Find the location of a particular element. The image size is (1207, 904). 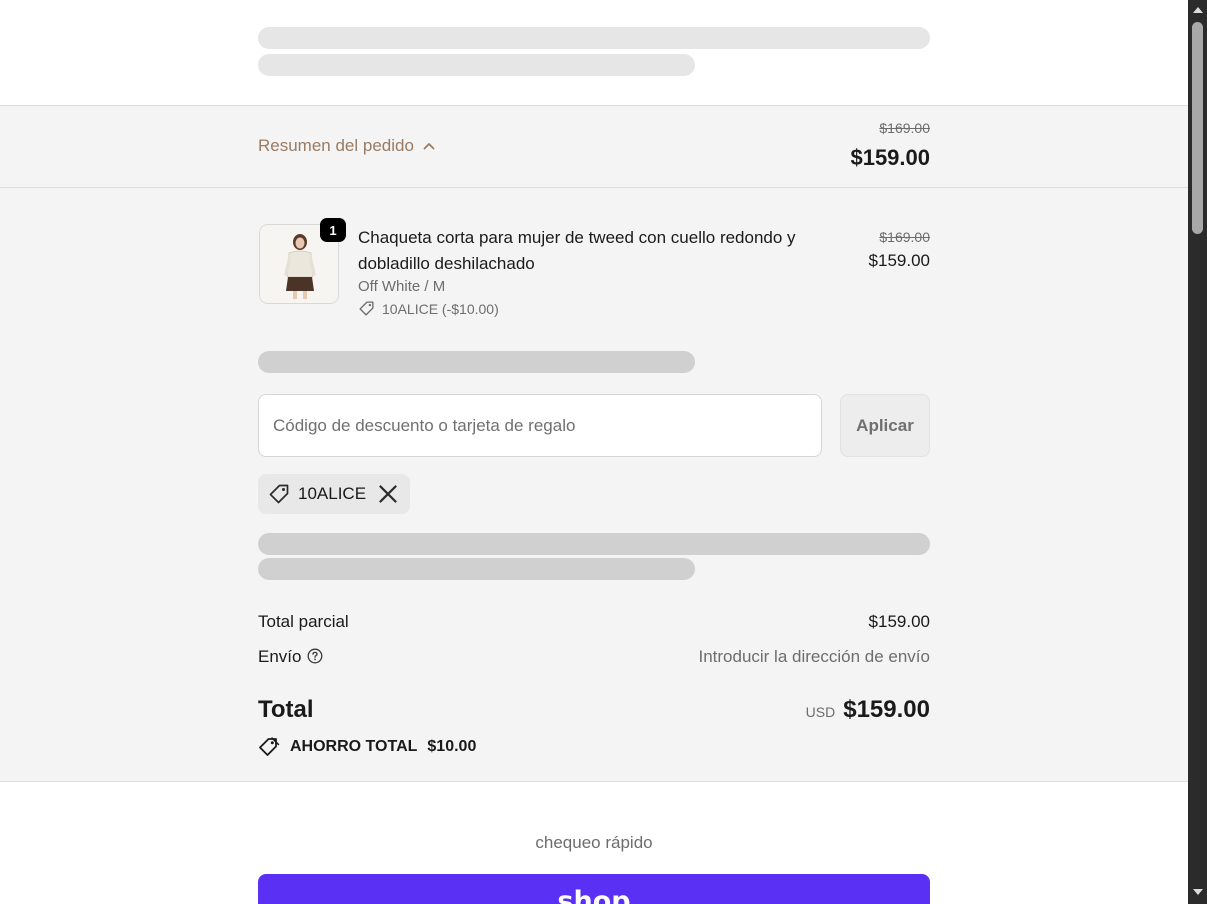

product-discount-text: 10ALICE (-$10.00) is located at coordinates (440, 308).